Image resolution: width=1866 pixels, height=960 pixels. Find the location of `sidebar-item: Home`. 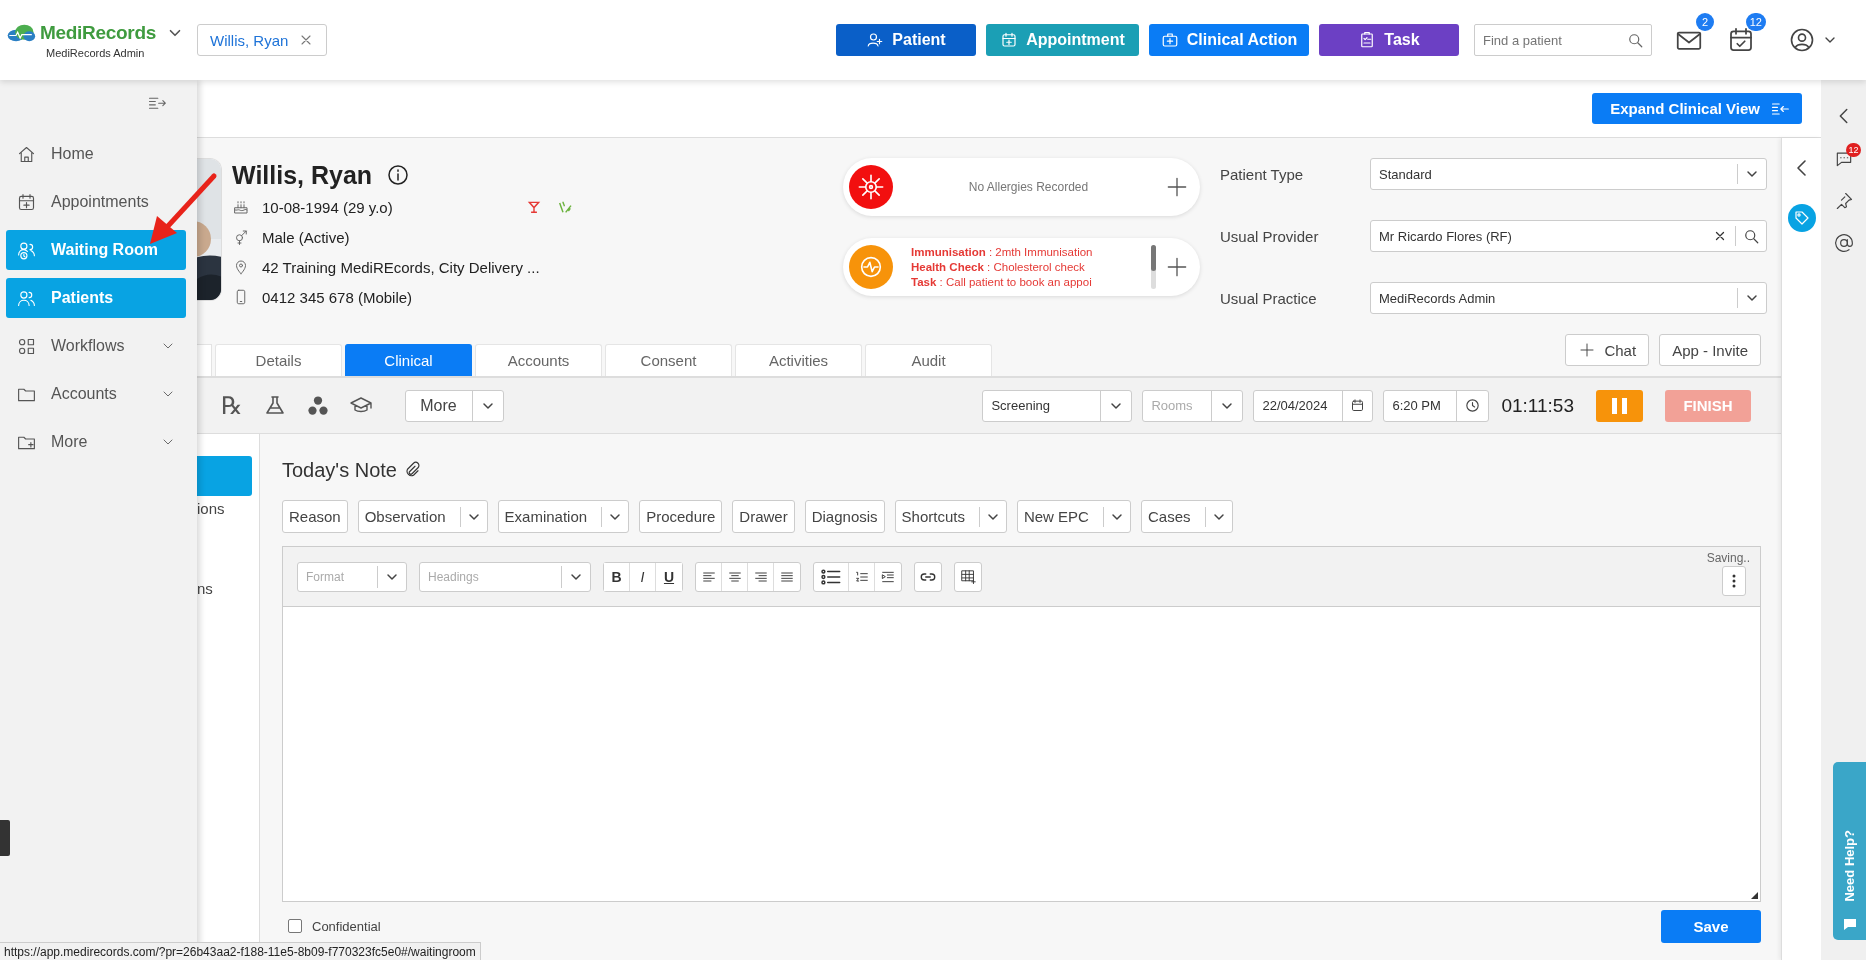

sidebar-item: Home is located at coordinates (96, 154).